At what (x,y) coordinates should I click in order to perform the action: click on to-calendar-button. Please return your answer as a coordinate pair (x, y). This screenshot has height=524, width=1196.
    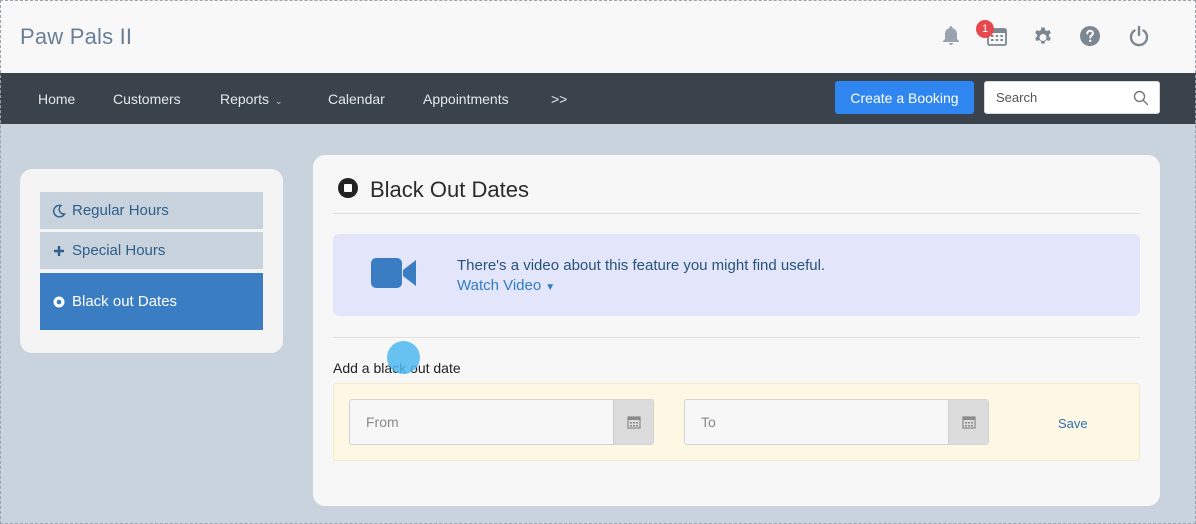
    Looking at the image, I should click on (968, 422).